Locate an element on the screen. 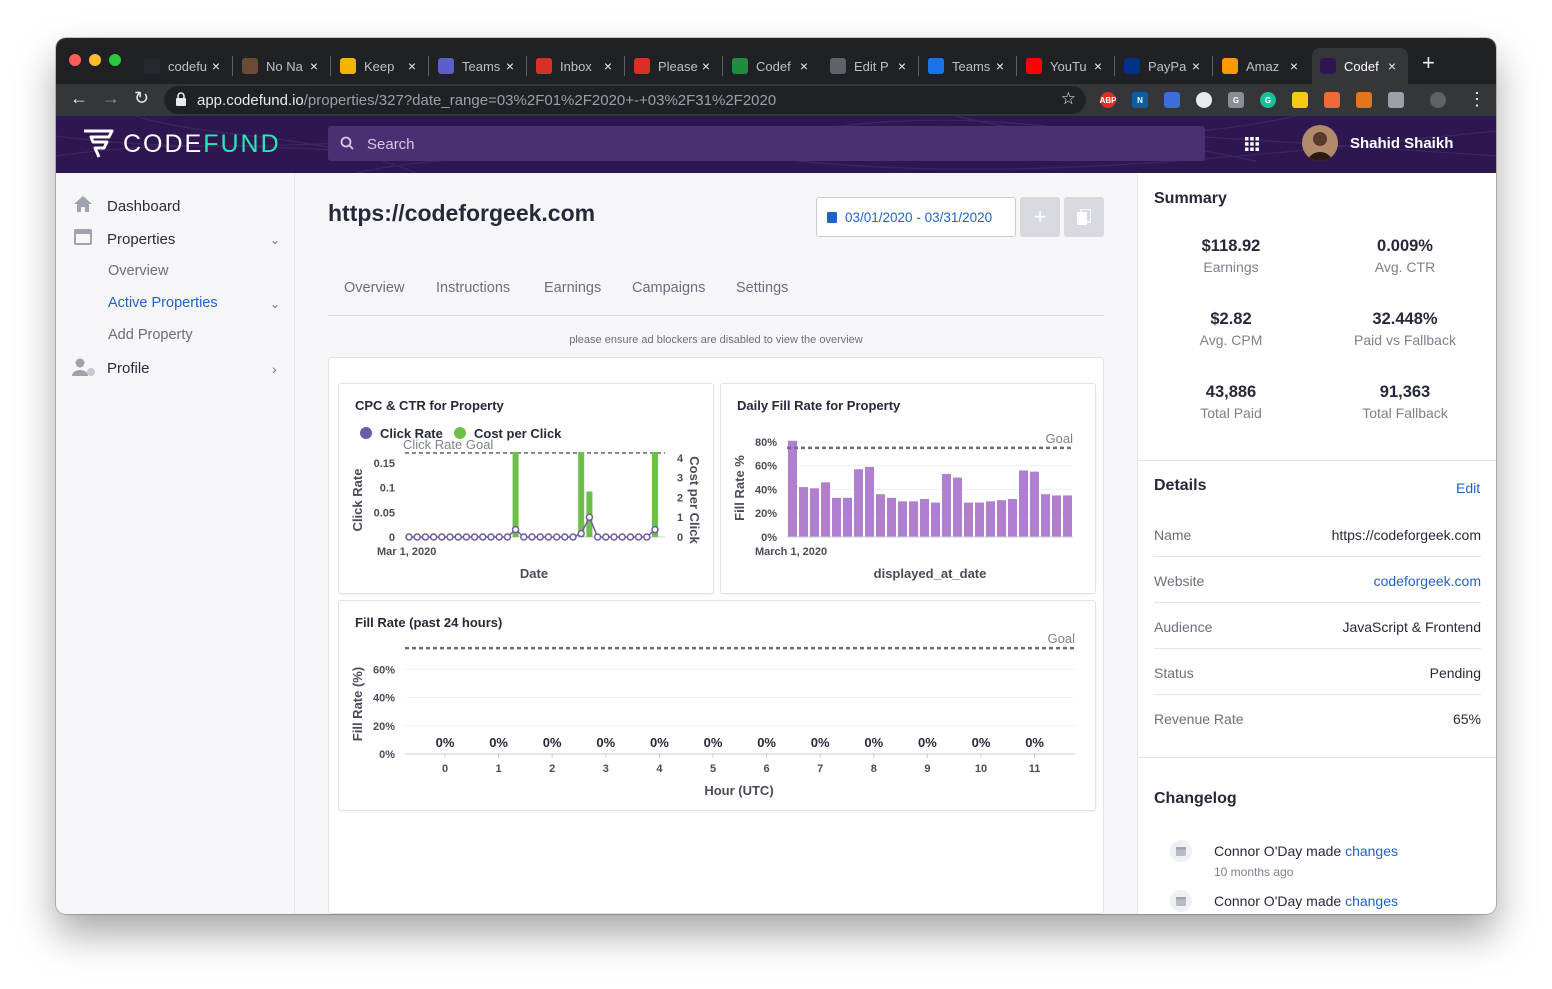  tab-earnings: Earnings is located at coordinates (572, 288).